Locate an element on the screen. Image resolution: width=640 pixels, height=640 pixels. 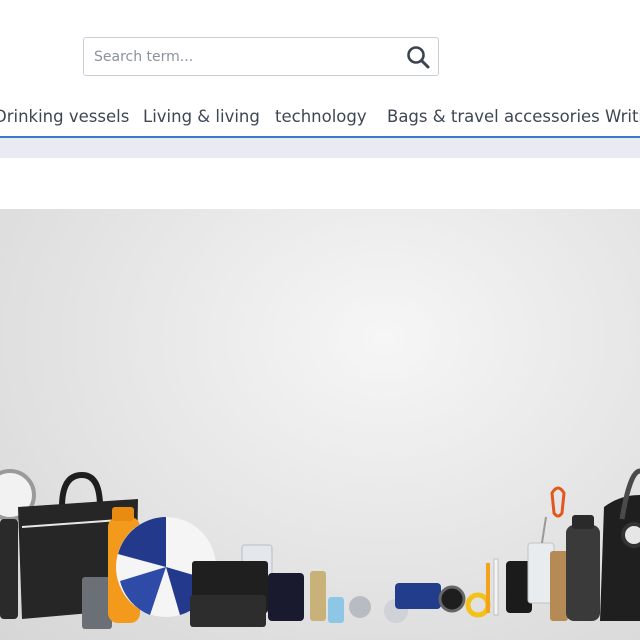
phone-sleeve-product is located at coordinates (97, 603).